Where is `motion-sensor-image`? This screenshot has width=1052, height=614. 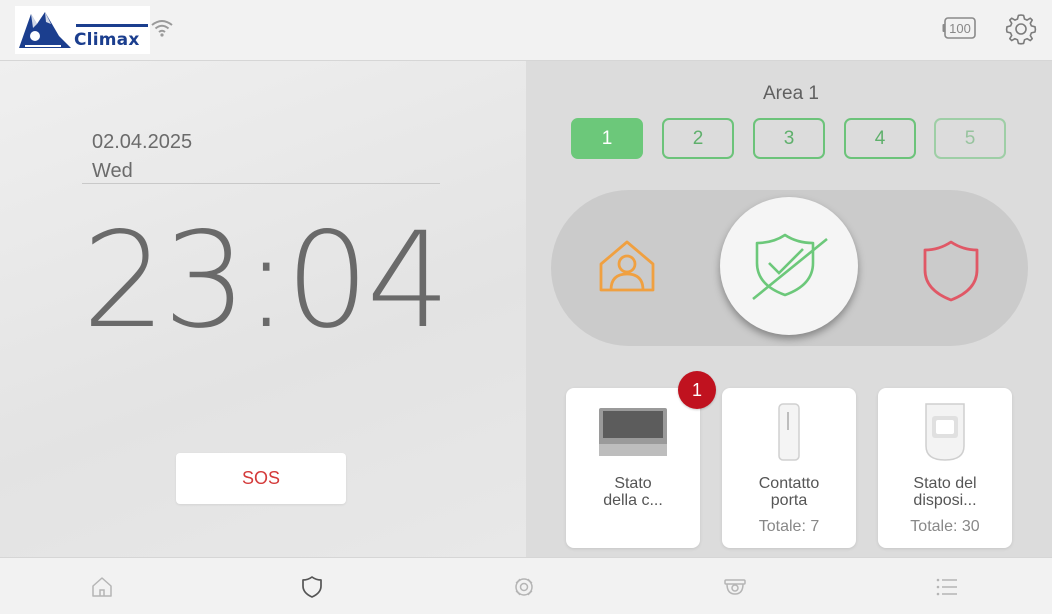 motion-sensor-image is located at coordinates (945, 432).